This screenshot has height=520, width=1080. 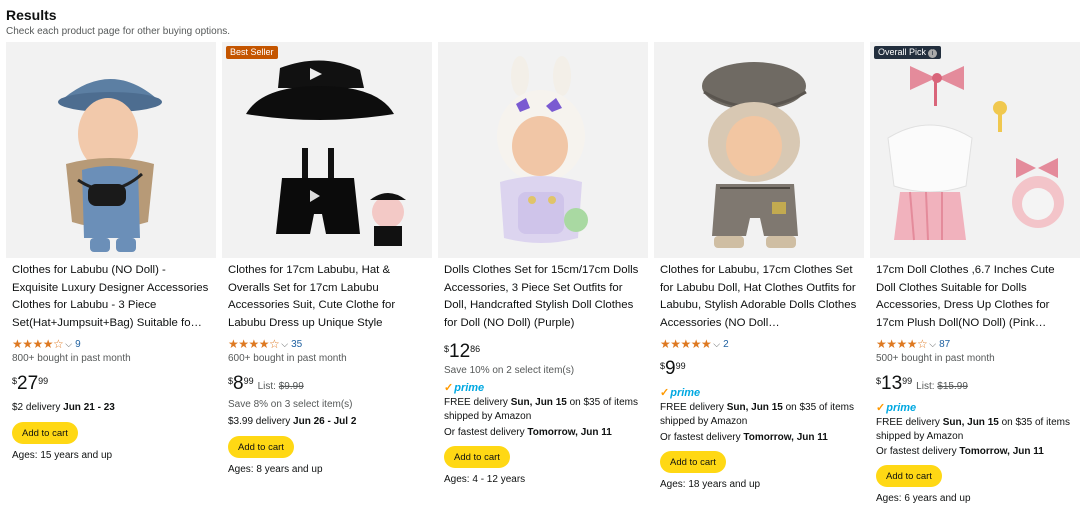 I want to click on price: $ 9 99, so click(x=673, y=369).